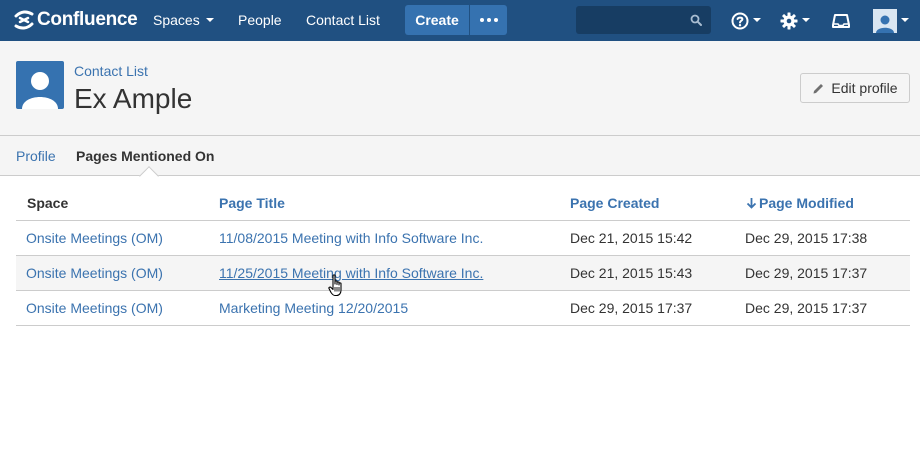  I want to click on profile-avatar, so click(40, 85).